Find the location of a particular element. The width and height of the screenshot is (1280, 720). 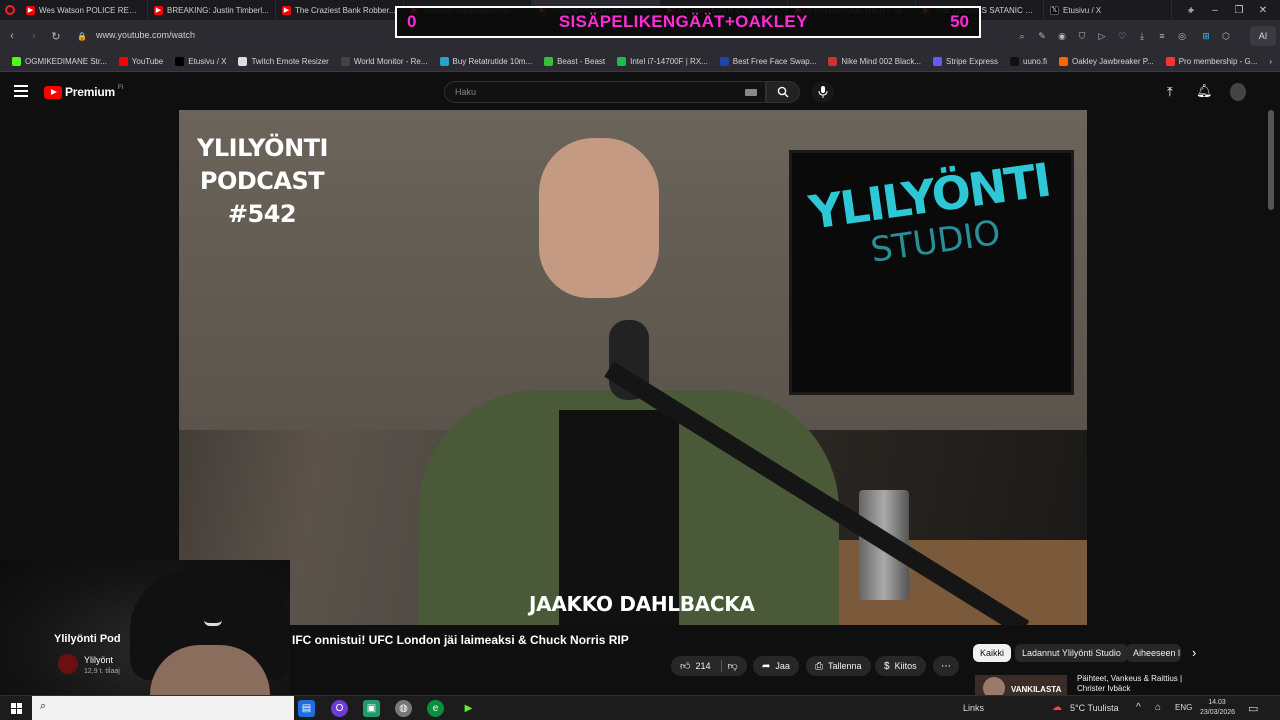

search-button is located at coordinates (783, 92).